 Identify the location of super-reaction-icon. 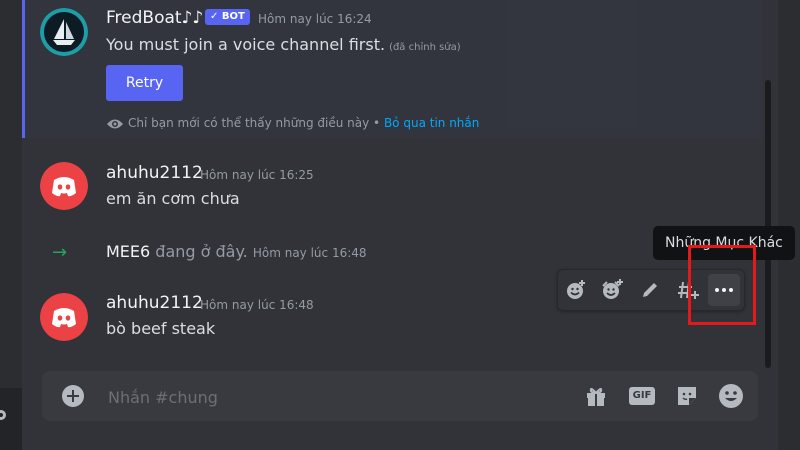
(612, 289).